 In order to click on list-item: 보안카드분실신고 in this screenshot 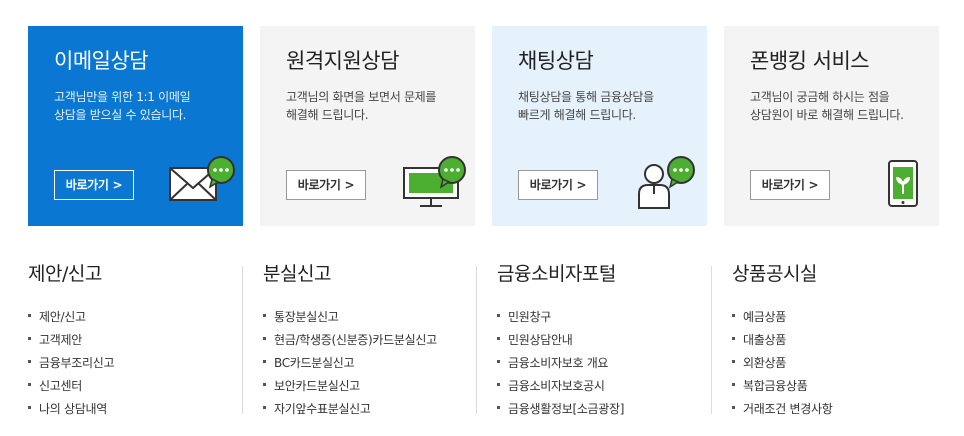, I will do `click(368, 386)`.